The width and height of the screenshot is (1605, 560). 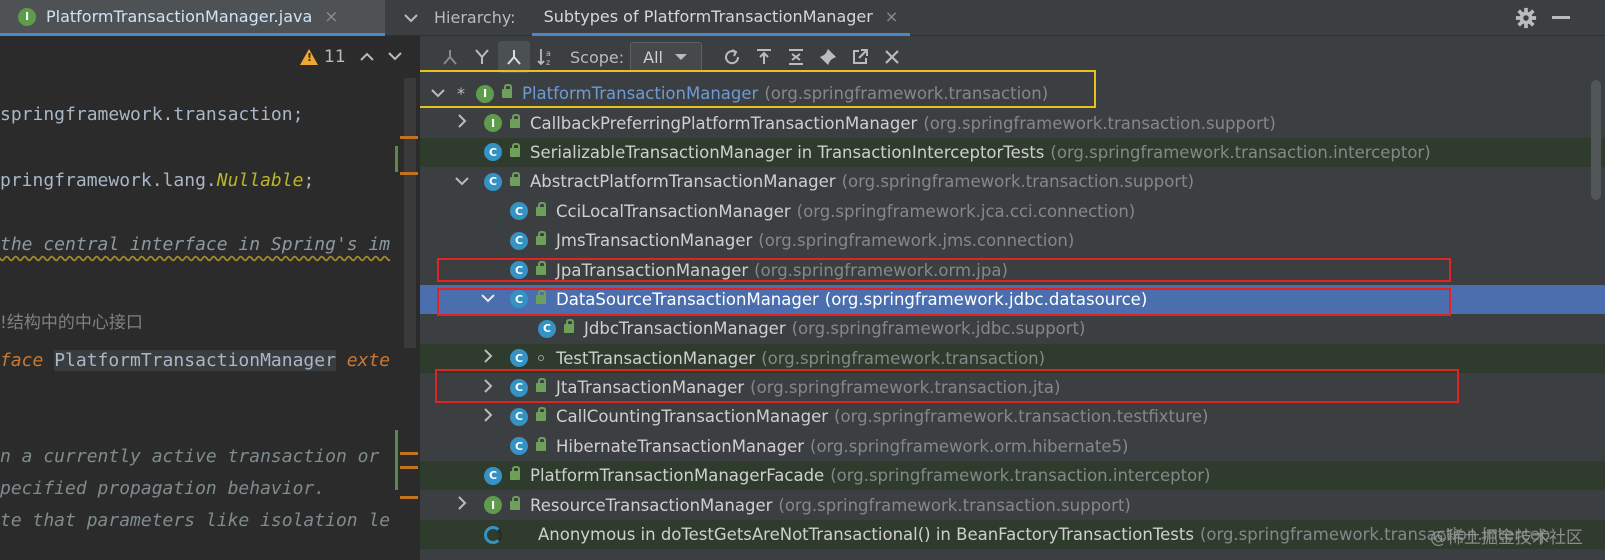 What do you see at coordinates (653, 57) in the screenshot?
I see `scope-value: All` at bounding box center [653, 57].